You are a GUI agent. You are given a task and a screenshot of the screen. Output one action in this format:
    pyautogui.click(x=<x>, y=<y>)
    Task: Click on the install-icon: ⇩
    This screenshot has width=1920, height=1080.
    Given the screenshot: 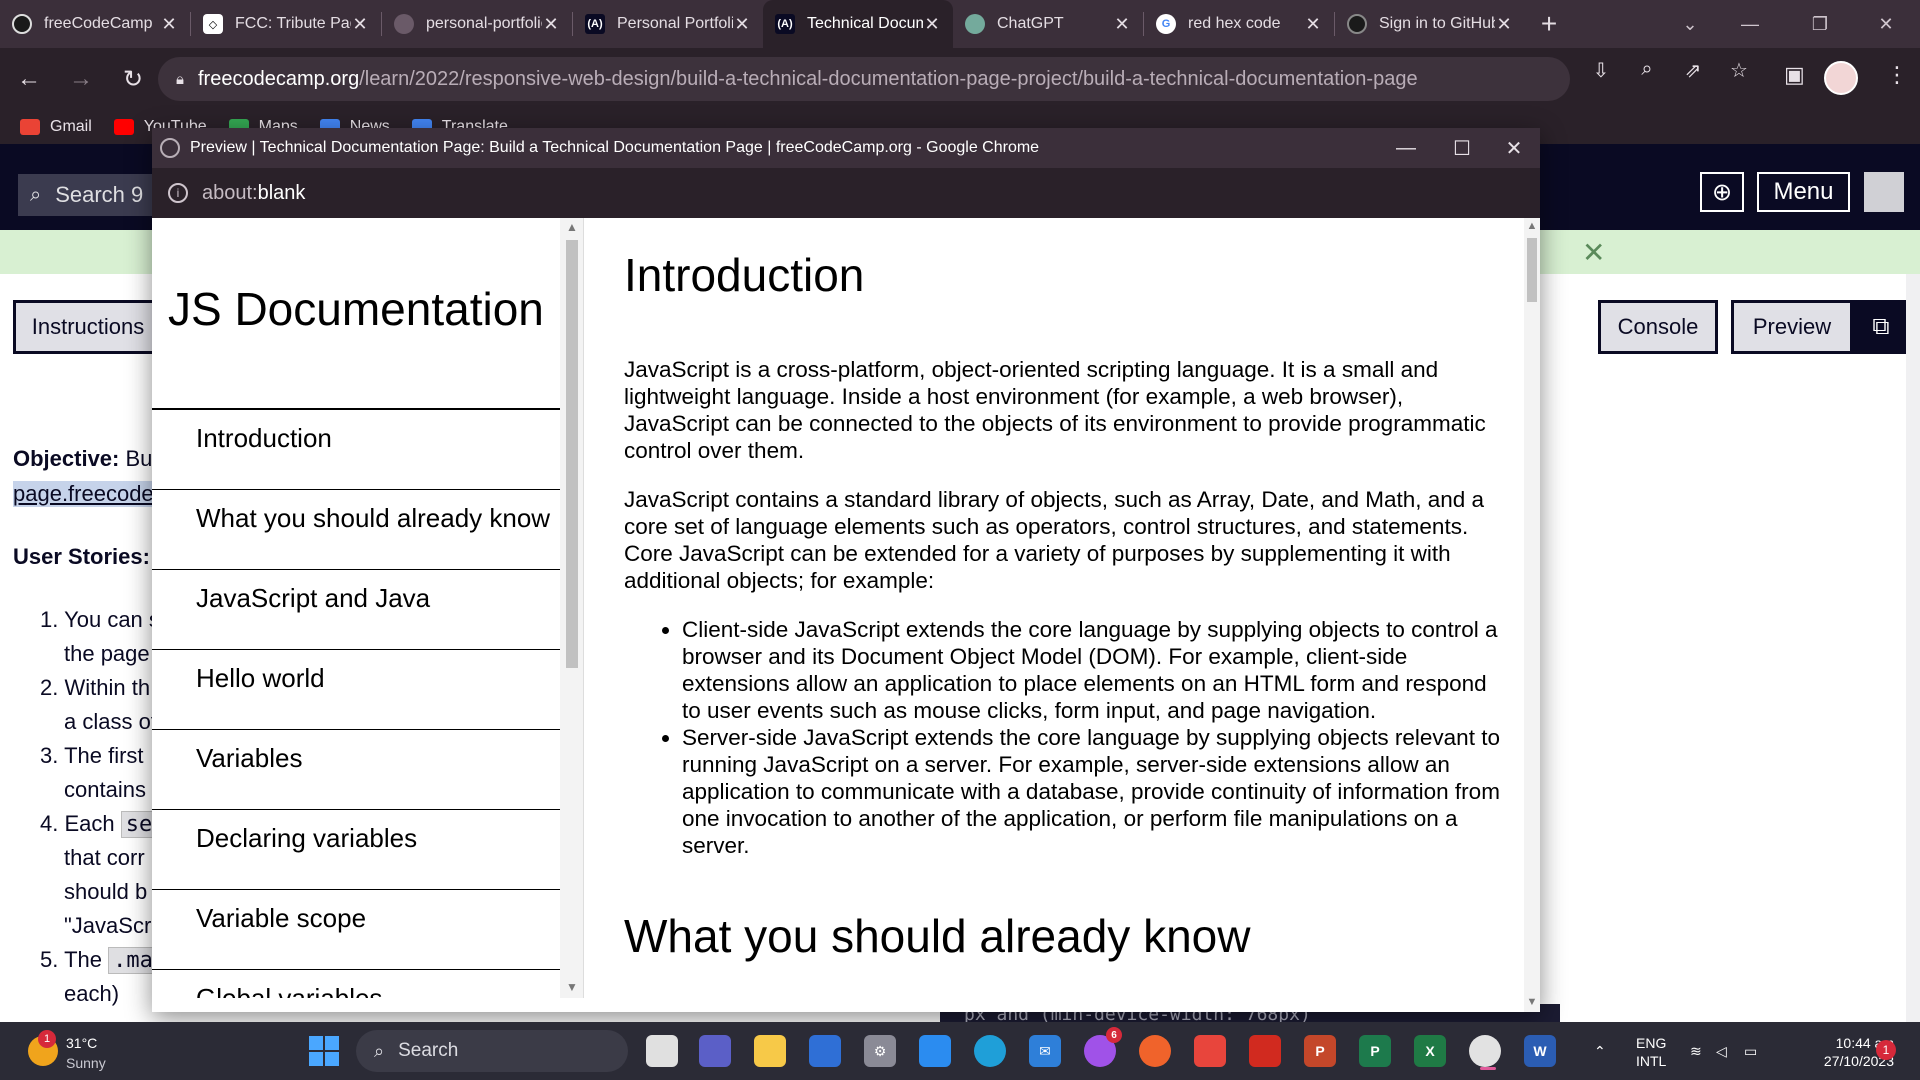 What is the action you would take?
    pyautogui.click(x=1601, y=70)
    